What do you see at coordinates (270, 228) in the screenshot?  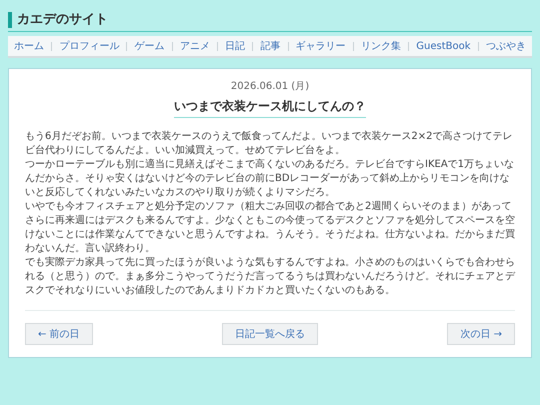 I see `body-paragraph: いやでも今オフィスチェアと処分予定のソファ（粗大ごみ回収の都合であと2週間くらいそのまま）があってさらに再来週にはデスクも来るんですよ。少なくともこの今使ってるデスクとソファを処分してスペースを空けないことには作業なんてできないと思うんですよね。うんそう。そうだよね。仕方ないよね。だからまだ買わないんだ。言い訳終わり。` at bounding box center [270, 228].